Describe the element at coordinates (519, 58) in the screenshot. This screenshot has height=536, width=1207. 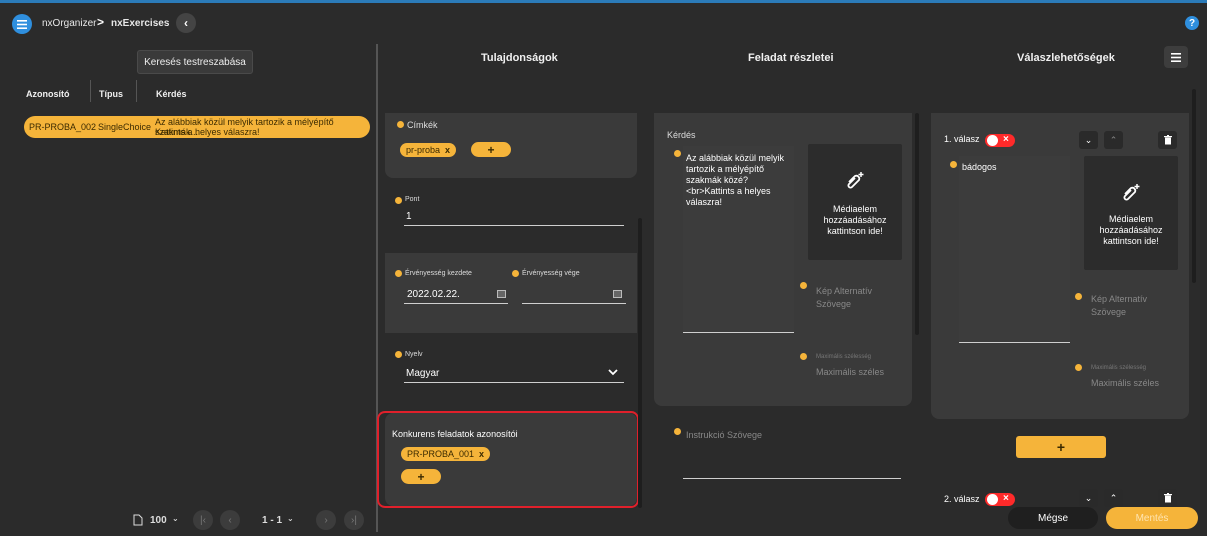
I see `properties-title: Tulajdonságok` at that location.